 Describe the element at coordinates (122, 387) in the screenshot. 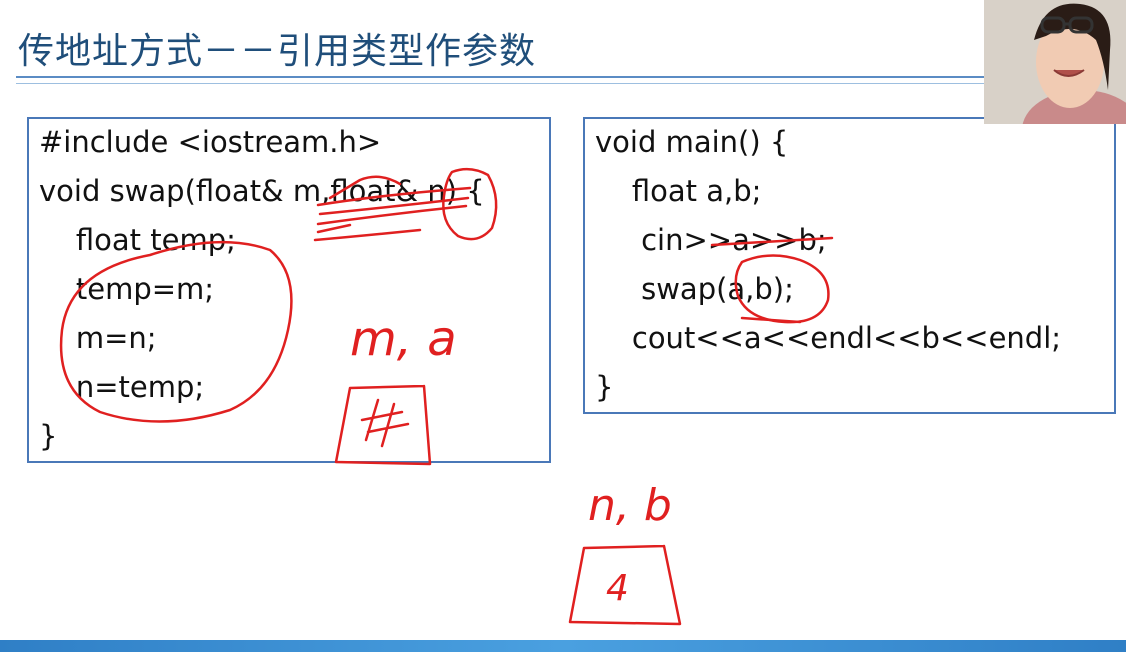

I see `code-line: n=temp;` at that location.